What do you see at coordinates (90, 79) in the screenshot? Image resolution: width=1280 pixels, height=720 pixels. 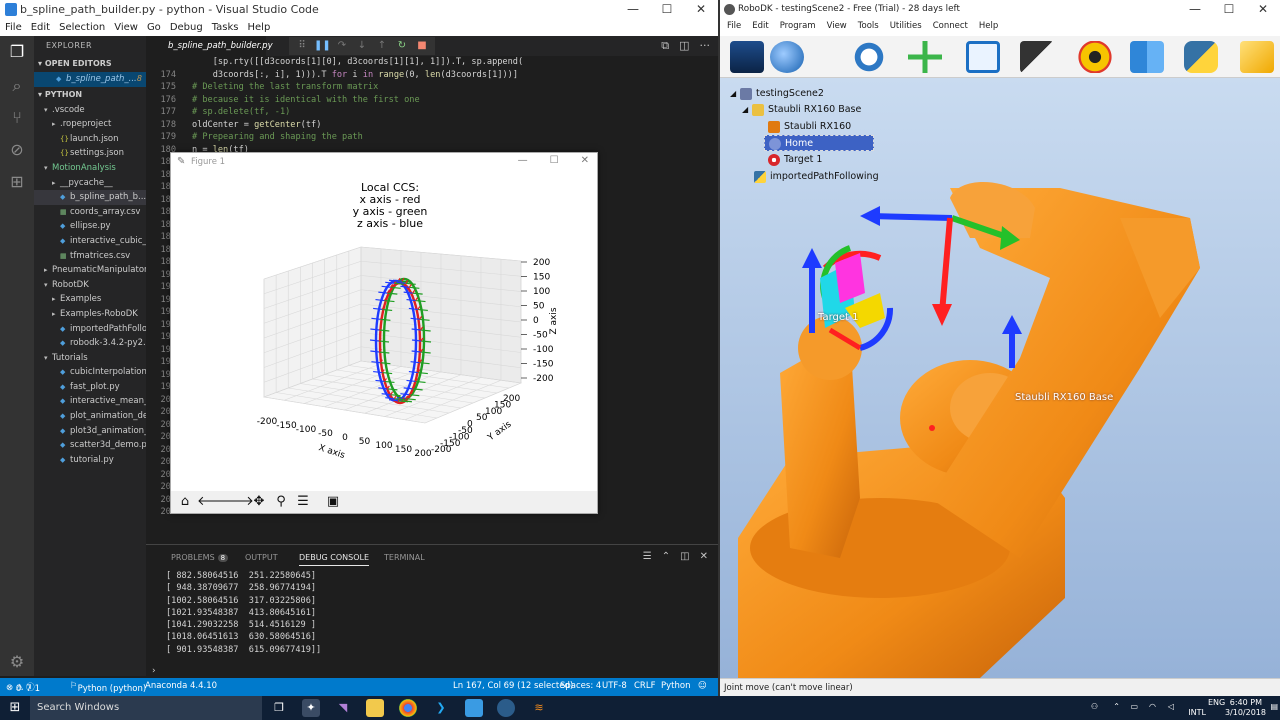 I see `open-editor-item: ◆ b_spline_path_... 8` at bounding box center [90, 79].